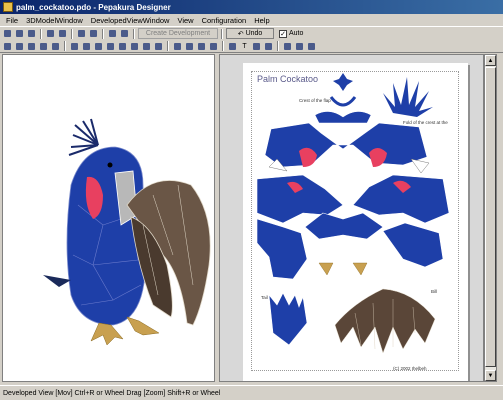 The width and height of the screenshot is (503, 400). I want to click on layout-icon, so click(112, 33).